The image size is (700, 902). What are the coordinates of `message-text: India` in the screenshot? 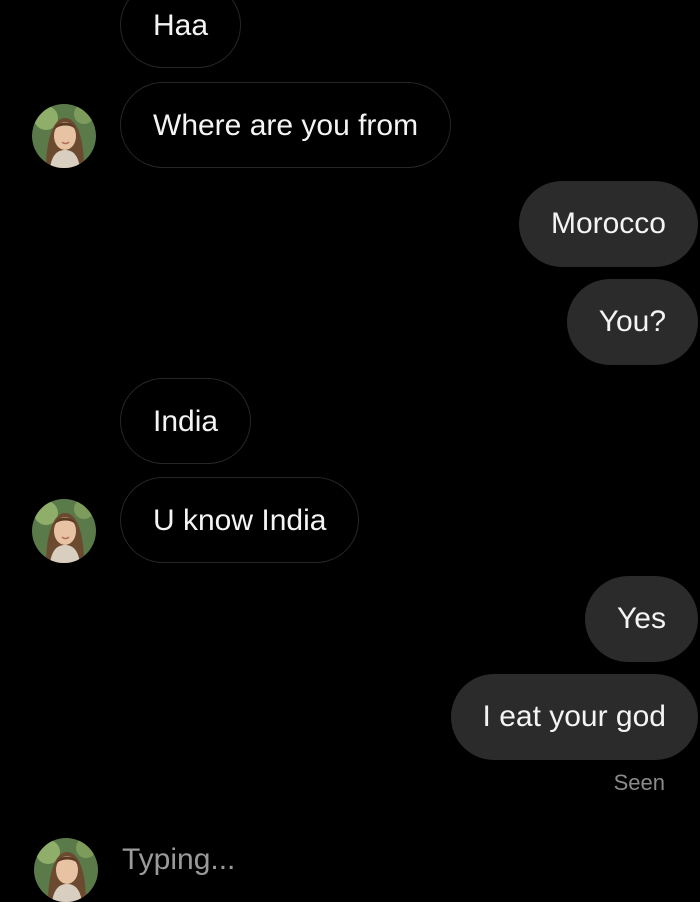 It's located at (186, 421).